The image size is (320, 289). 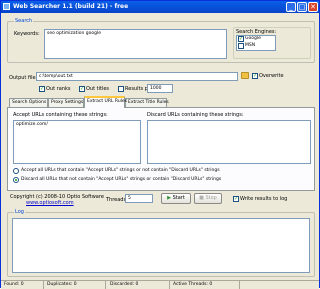 What do you see at coordinates (77, 142) in the screenshot?
I see `accept-urls-textarea: optimize.com/` at bounding box center [77, 142].